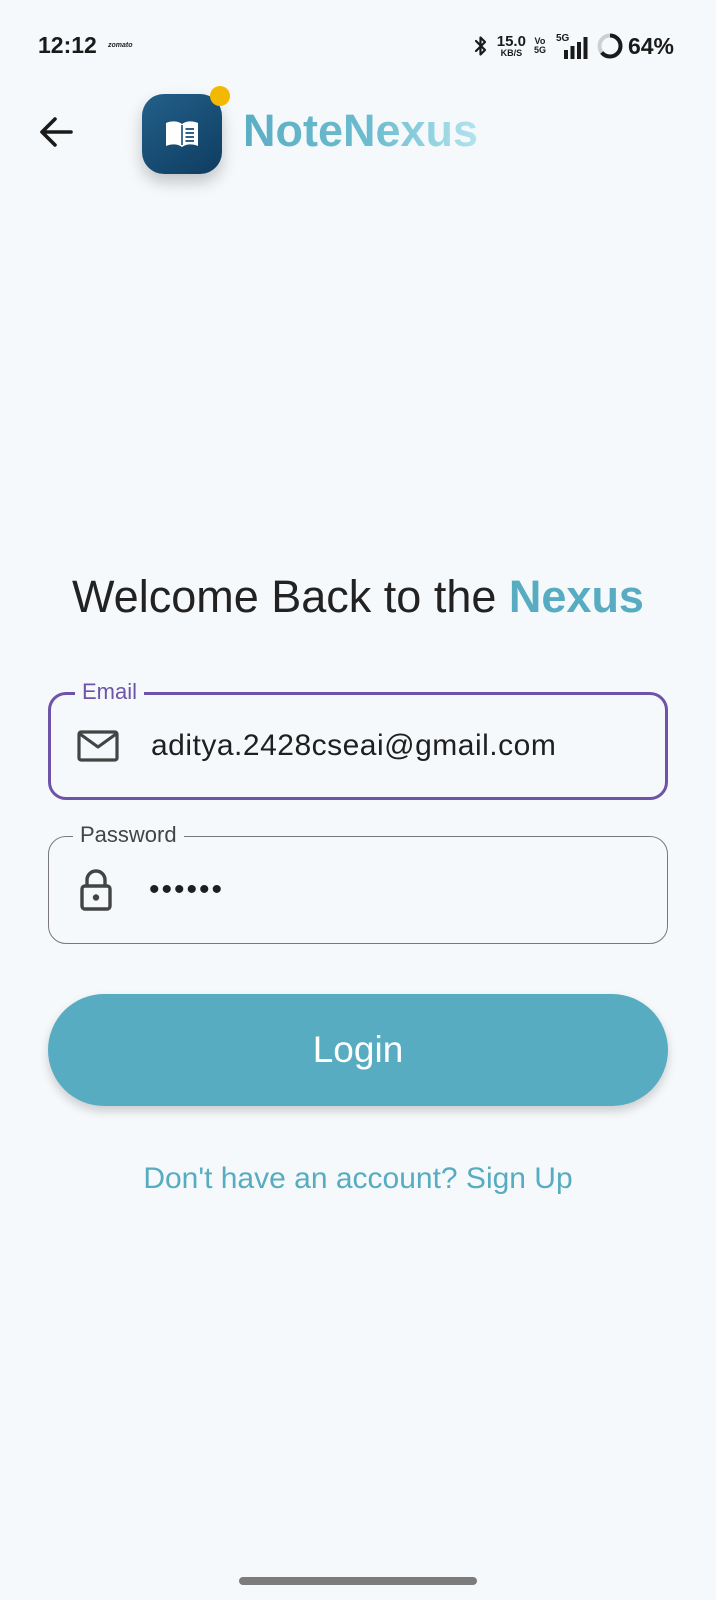  What do you see at coordinates (398, 746) in the screenshot?
I see `email-input` at bounding box center [398, 746].